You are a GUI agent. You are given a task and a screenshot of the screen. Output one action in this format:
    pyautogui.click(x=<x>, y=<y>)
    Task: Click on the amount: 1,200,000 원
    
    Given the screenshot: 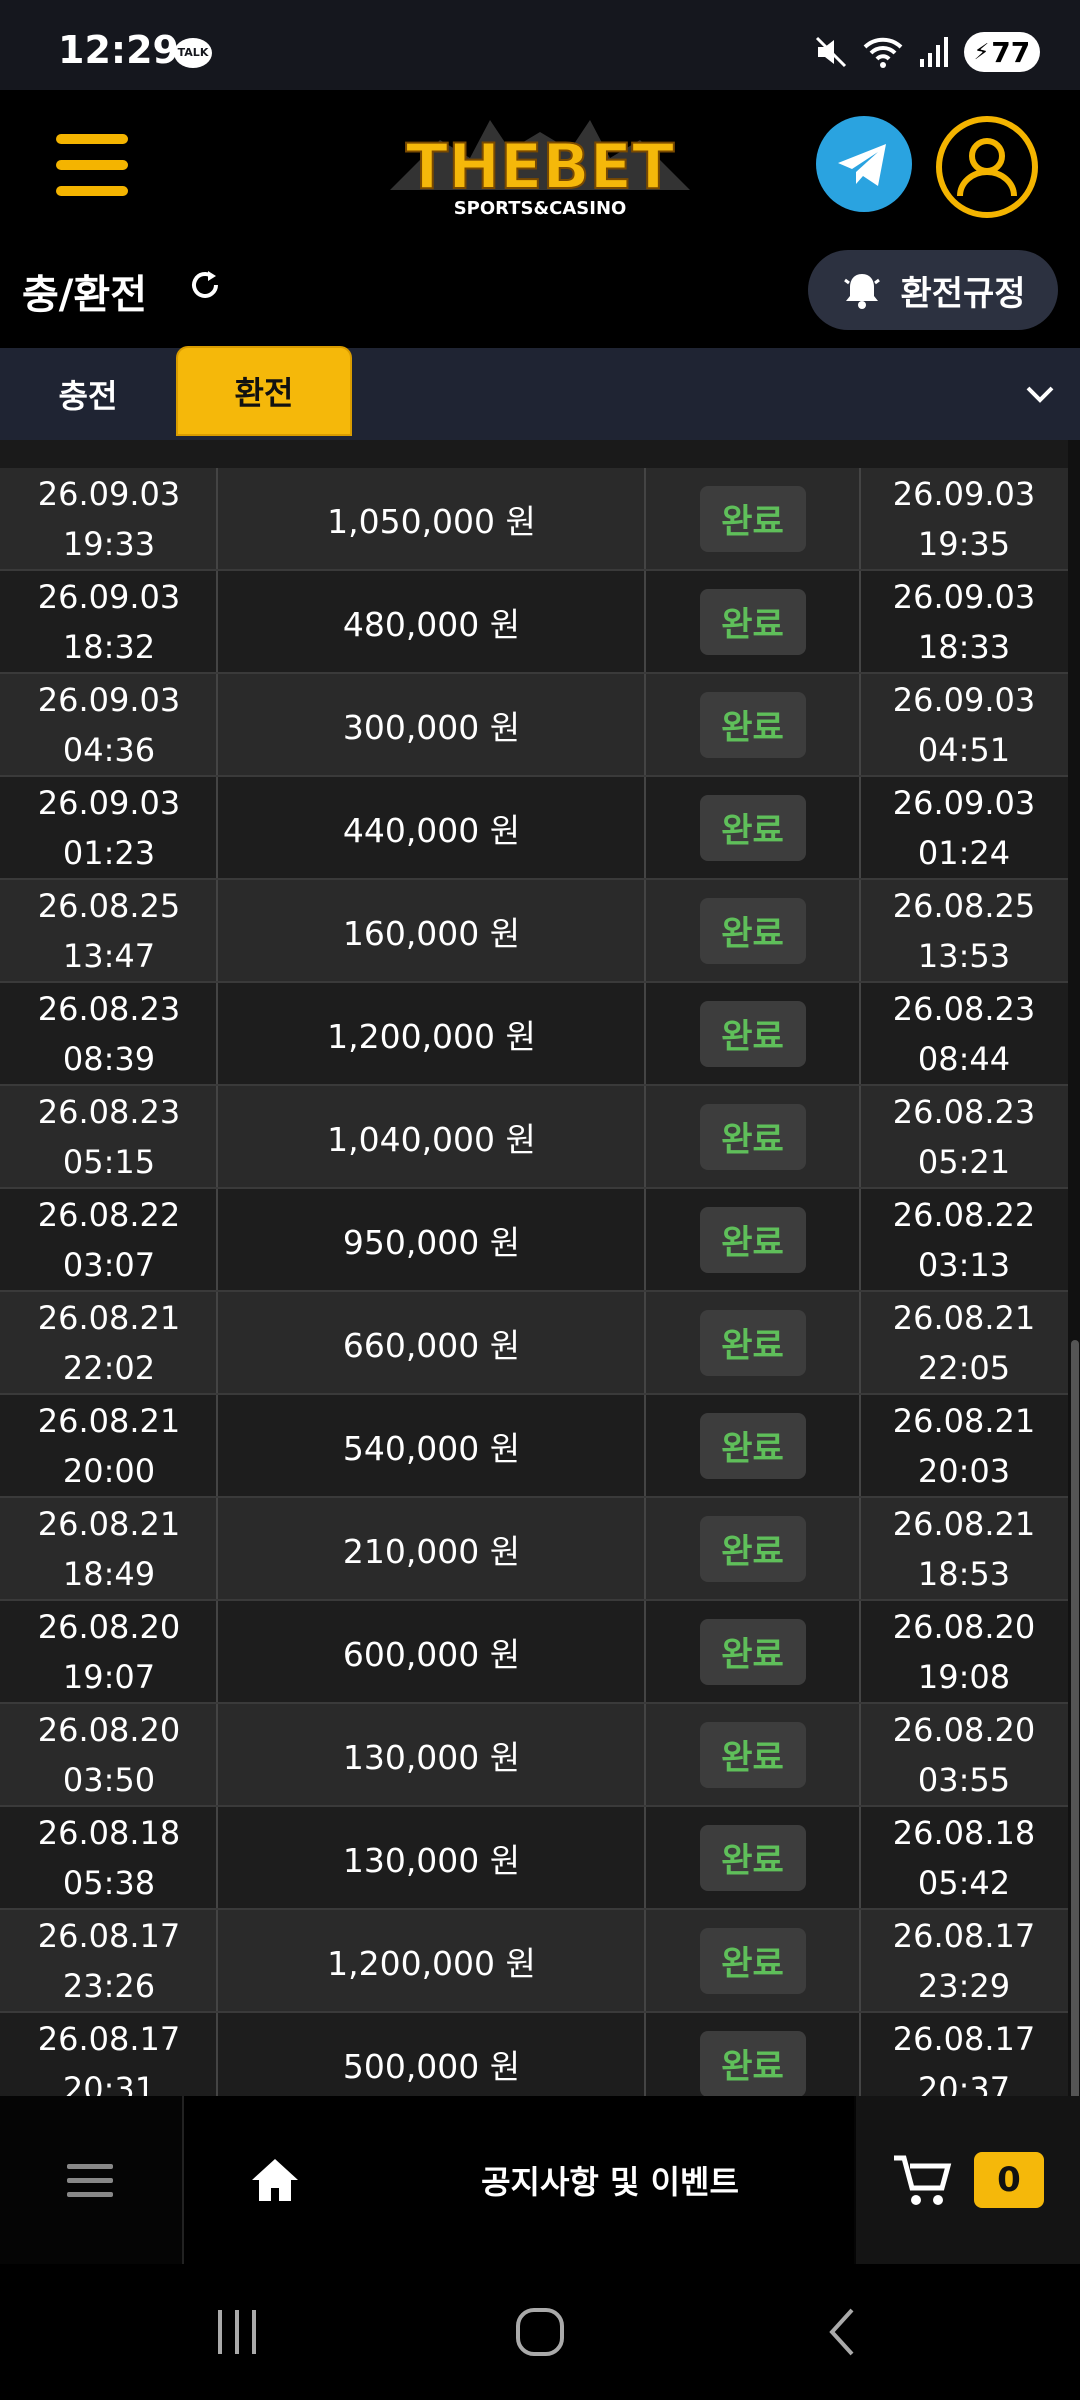 What is the action you would take?
    pyautogui.click(x=431, y=1036)
    